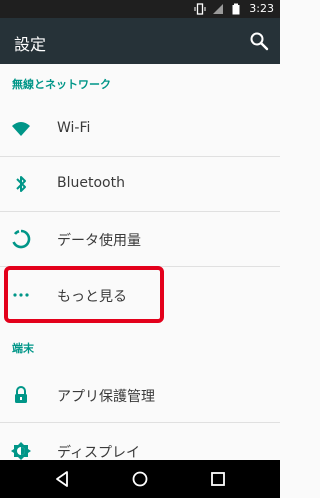 The height and width of the screenshot is (498, 320). What do you see at coordinates (140, 129) in the screenshot?
I see `list-item-wifi: Wi-Fi` at bounding box center [140, 129].